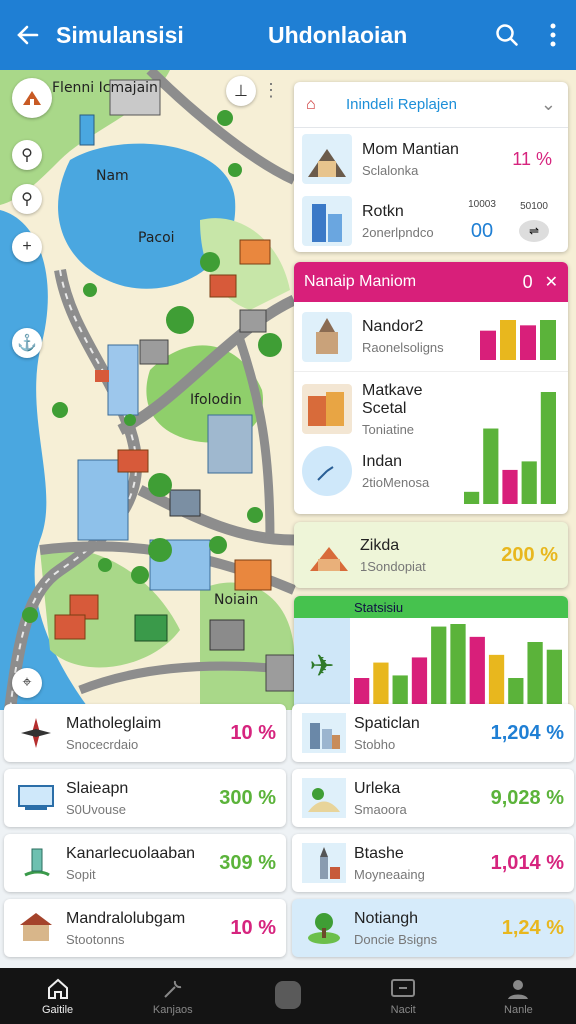  I want to click on row-title: Matkave Scetal, so click(392, 399).